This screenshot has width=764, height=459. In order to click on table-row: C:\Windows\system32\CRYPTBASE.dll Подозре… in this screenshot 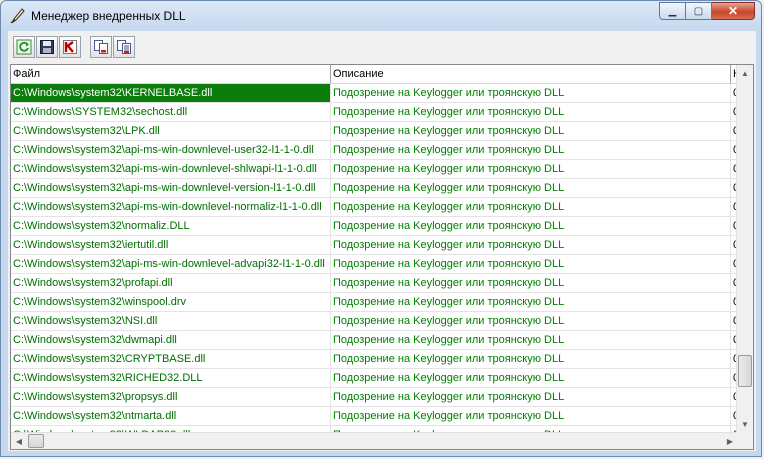, I will do `click(374, 359)`.